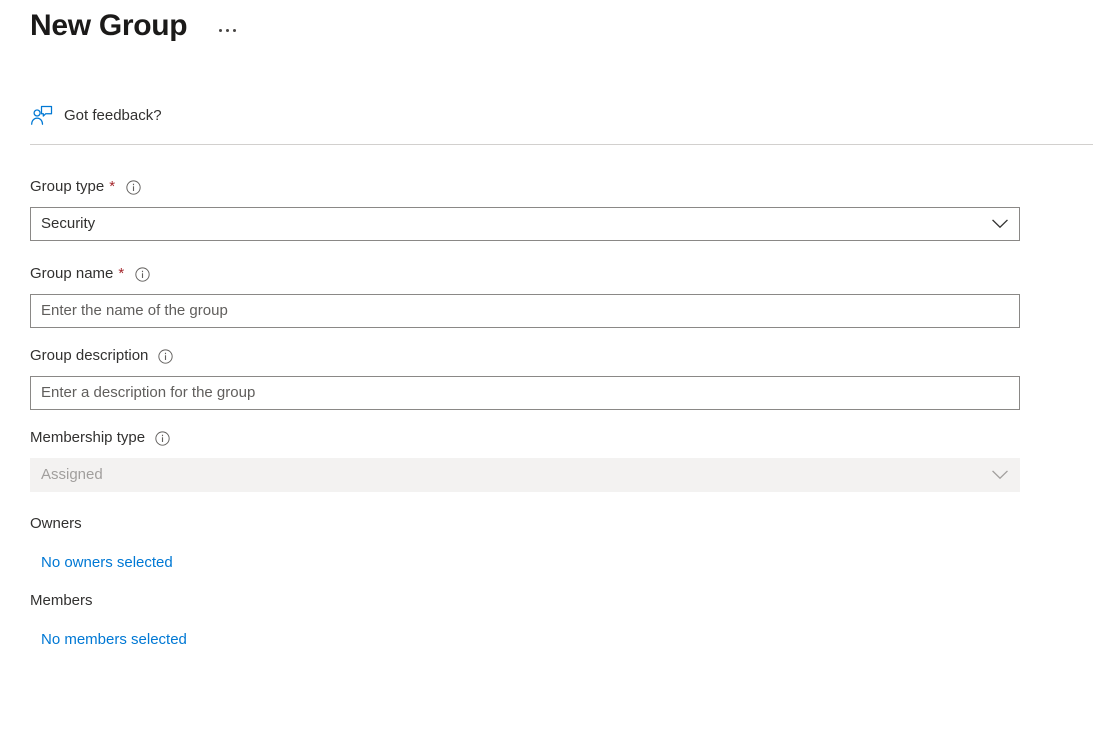 The image size is (1093, 733). What do you see at coordinates (107, 563) in the screenshot?
I see `no-owners-selected-link: No owners selected` at bounding box center [107, 563].